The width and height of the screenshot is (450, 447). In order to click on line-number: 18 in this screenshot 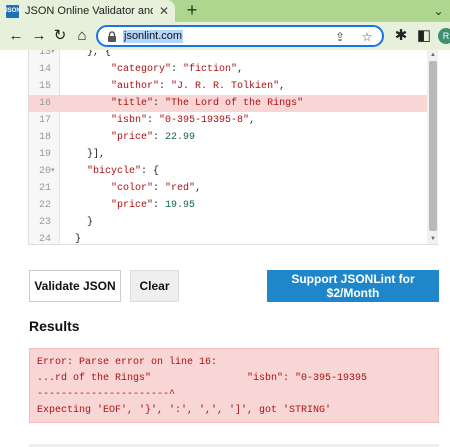, I will do `click(44, 137)`.